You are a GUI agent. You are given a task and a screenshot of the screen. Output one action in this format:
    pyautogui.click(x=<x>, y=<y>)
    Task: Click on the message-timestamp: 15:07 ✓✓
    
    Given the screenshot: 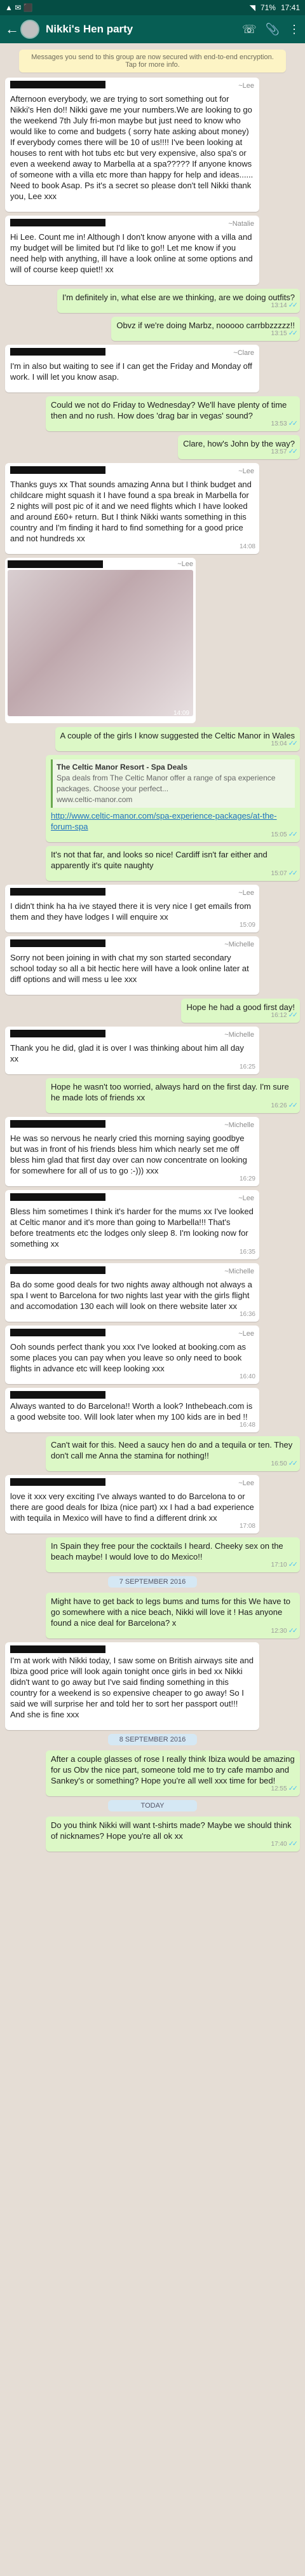 What is the action you would take?
    pyautogui.click(x=285, y=873)
    